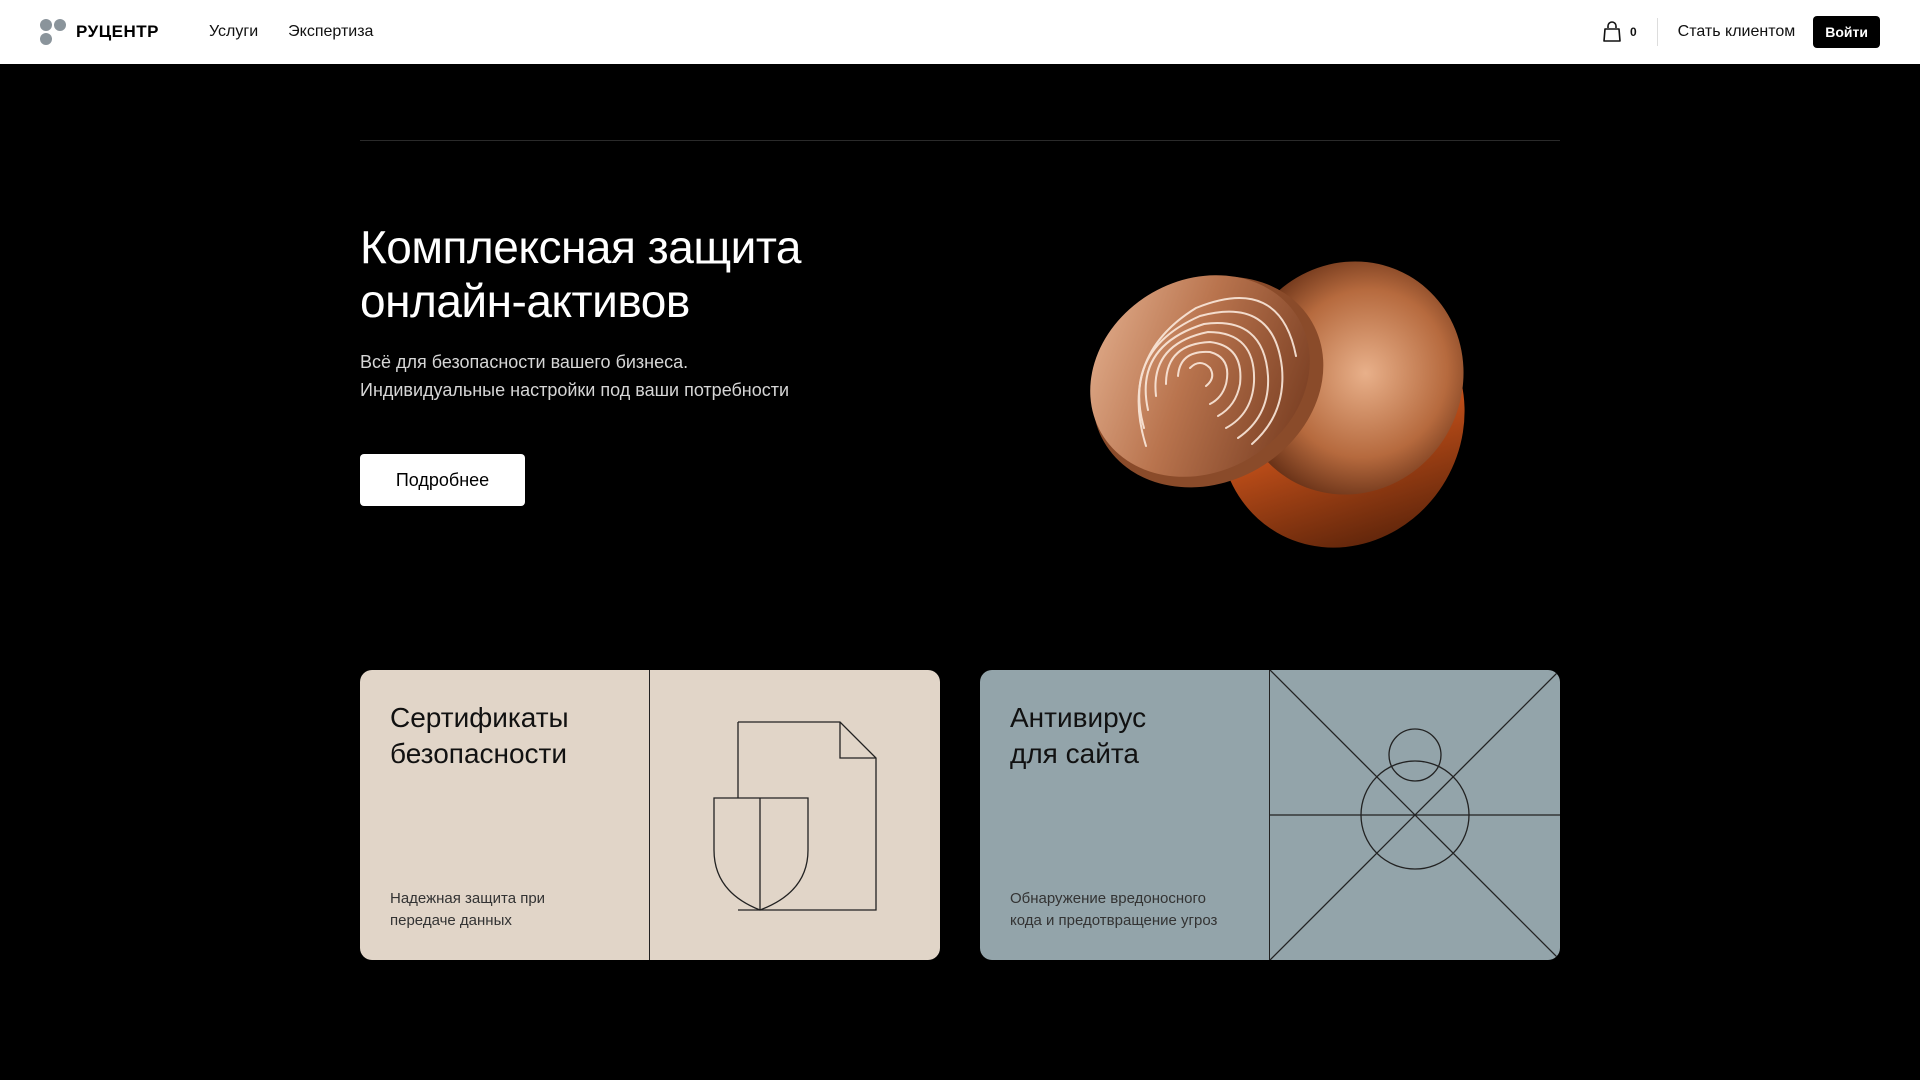 The width and height of the screenshot is (1920, 1080). What do you see at coordinates (1633, 32) in the screenshot?
I see `cart-count: 0` at bounding box center [1633, 32].